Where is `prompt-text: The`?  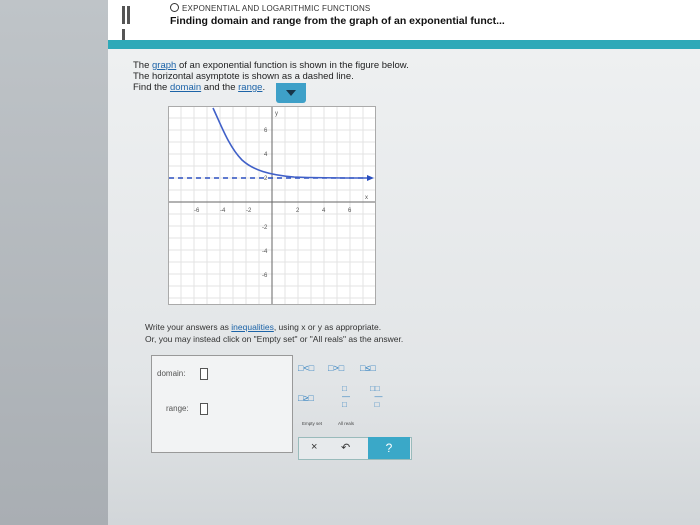
prompt-text: The is located at coordinates (143, 65).